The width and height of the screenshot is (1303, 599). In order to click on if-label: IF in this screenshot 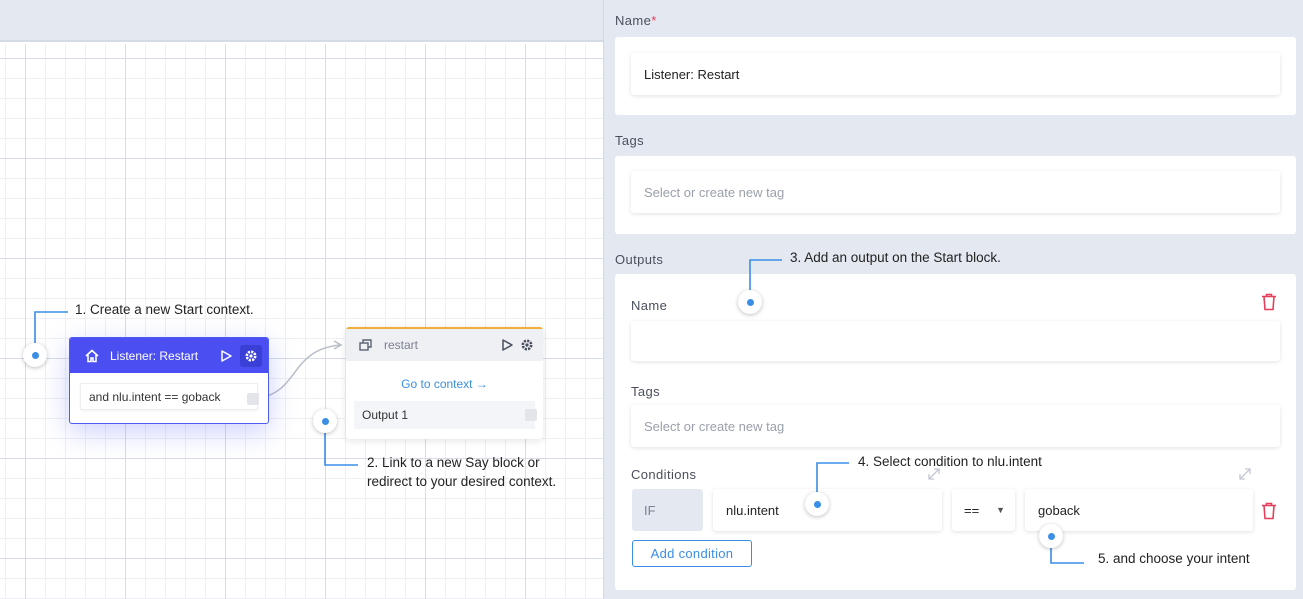, I will do `click(667, 510)`.